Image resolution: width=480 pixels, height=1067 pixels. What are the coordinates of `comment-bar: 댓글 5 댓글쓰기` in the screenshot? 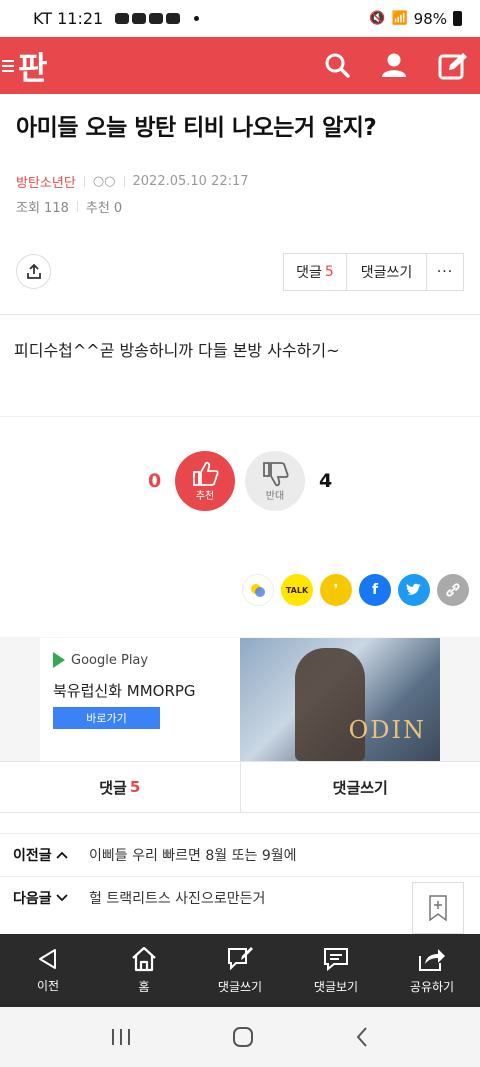 It's located at (240, 787).